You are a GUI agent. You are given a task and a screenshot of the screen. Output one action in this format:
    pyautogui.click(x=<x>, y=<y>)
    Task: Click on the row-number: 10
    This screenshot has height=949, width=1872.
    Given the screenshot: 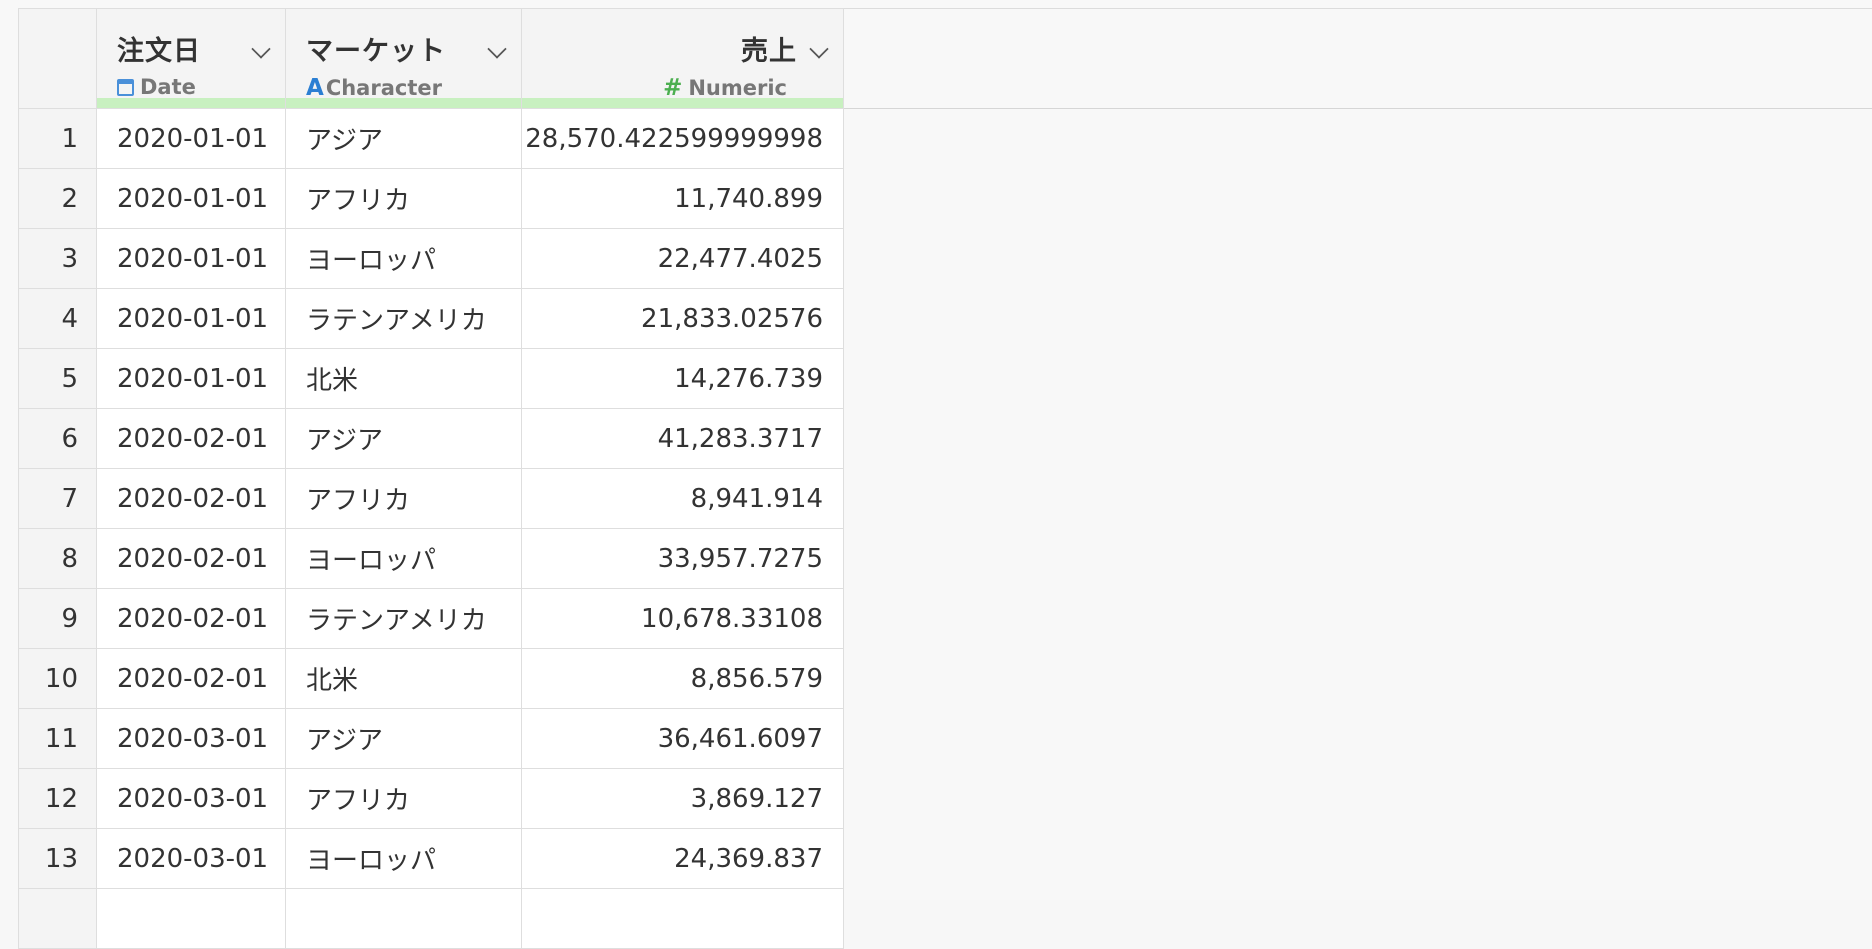 What is the action you would take?
    pyautogui.click(x=57, y=678)
    